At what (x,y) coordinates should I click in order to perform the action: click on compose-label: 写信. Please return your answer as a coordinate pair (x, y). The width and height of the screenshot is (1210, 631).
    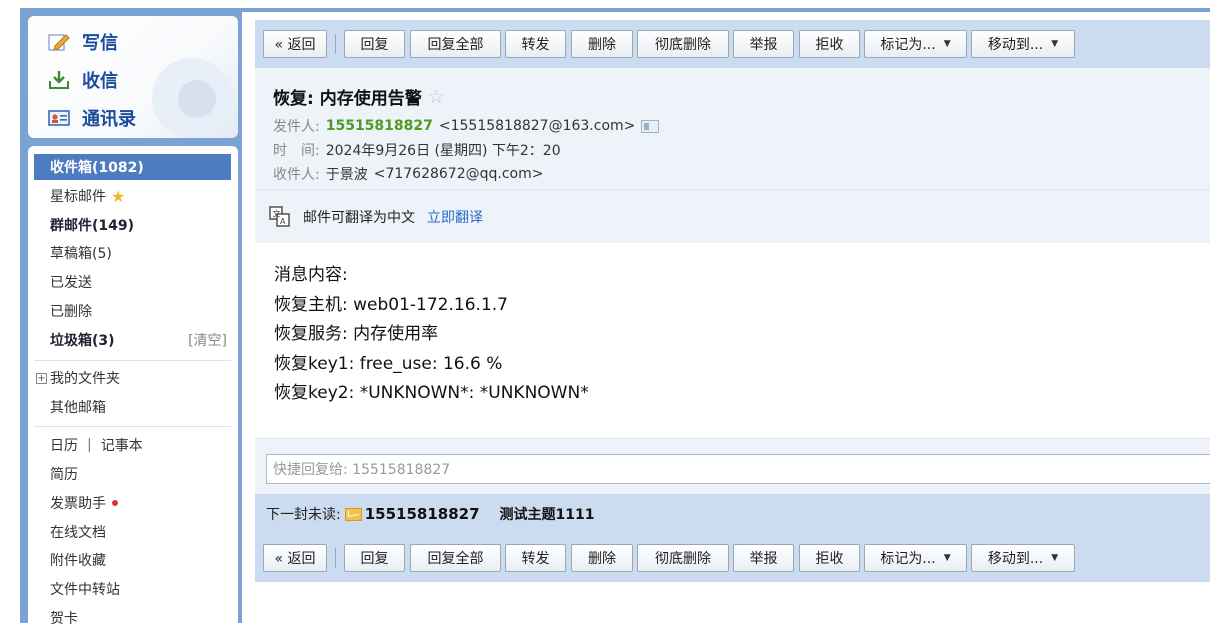
    Looking at the image, I should click on (100, 43).